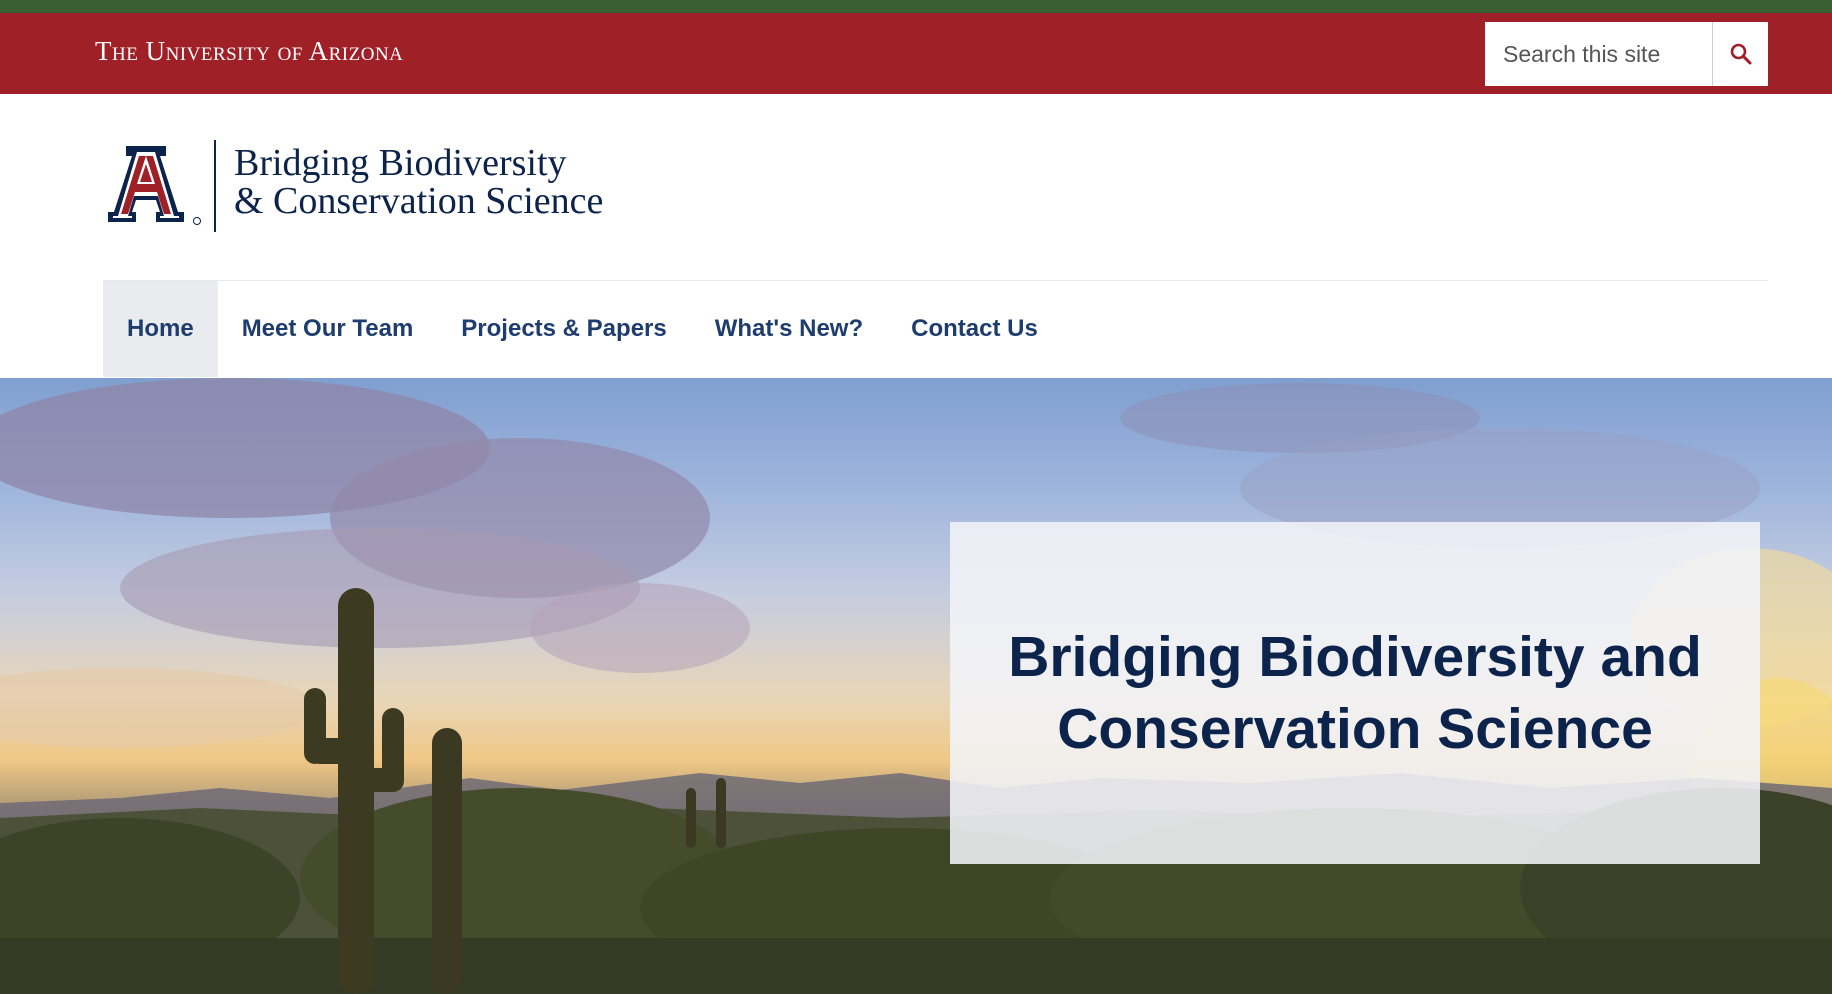  I want to click on site-search, so click(1626, 54).